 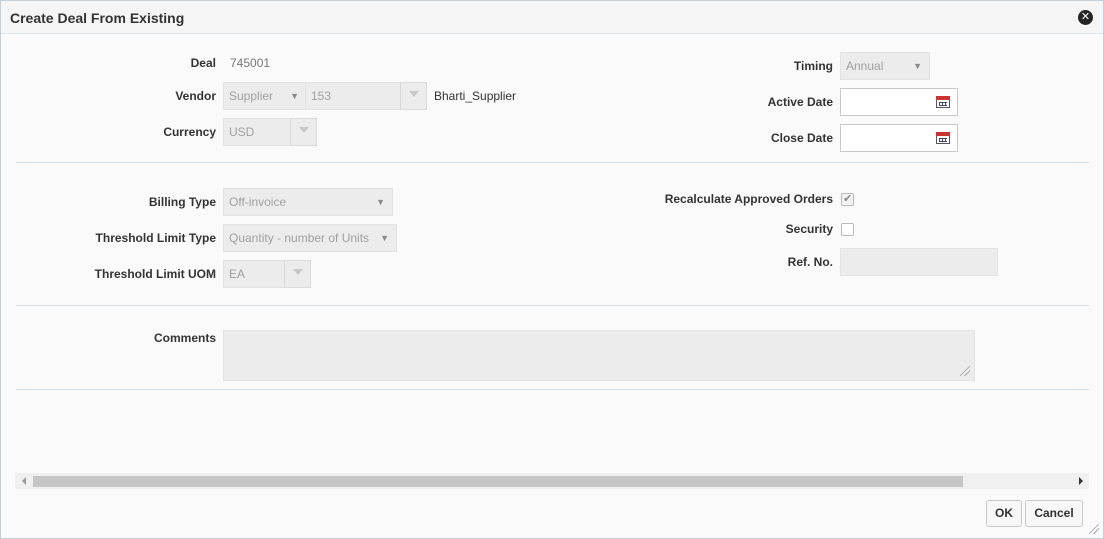 What do you see at coordinates (810, 262) in the screenshot?
I see `ref-no-label: Ref. No.` at bounding box center [810, 262].